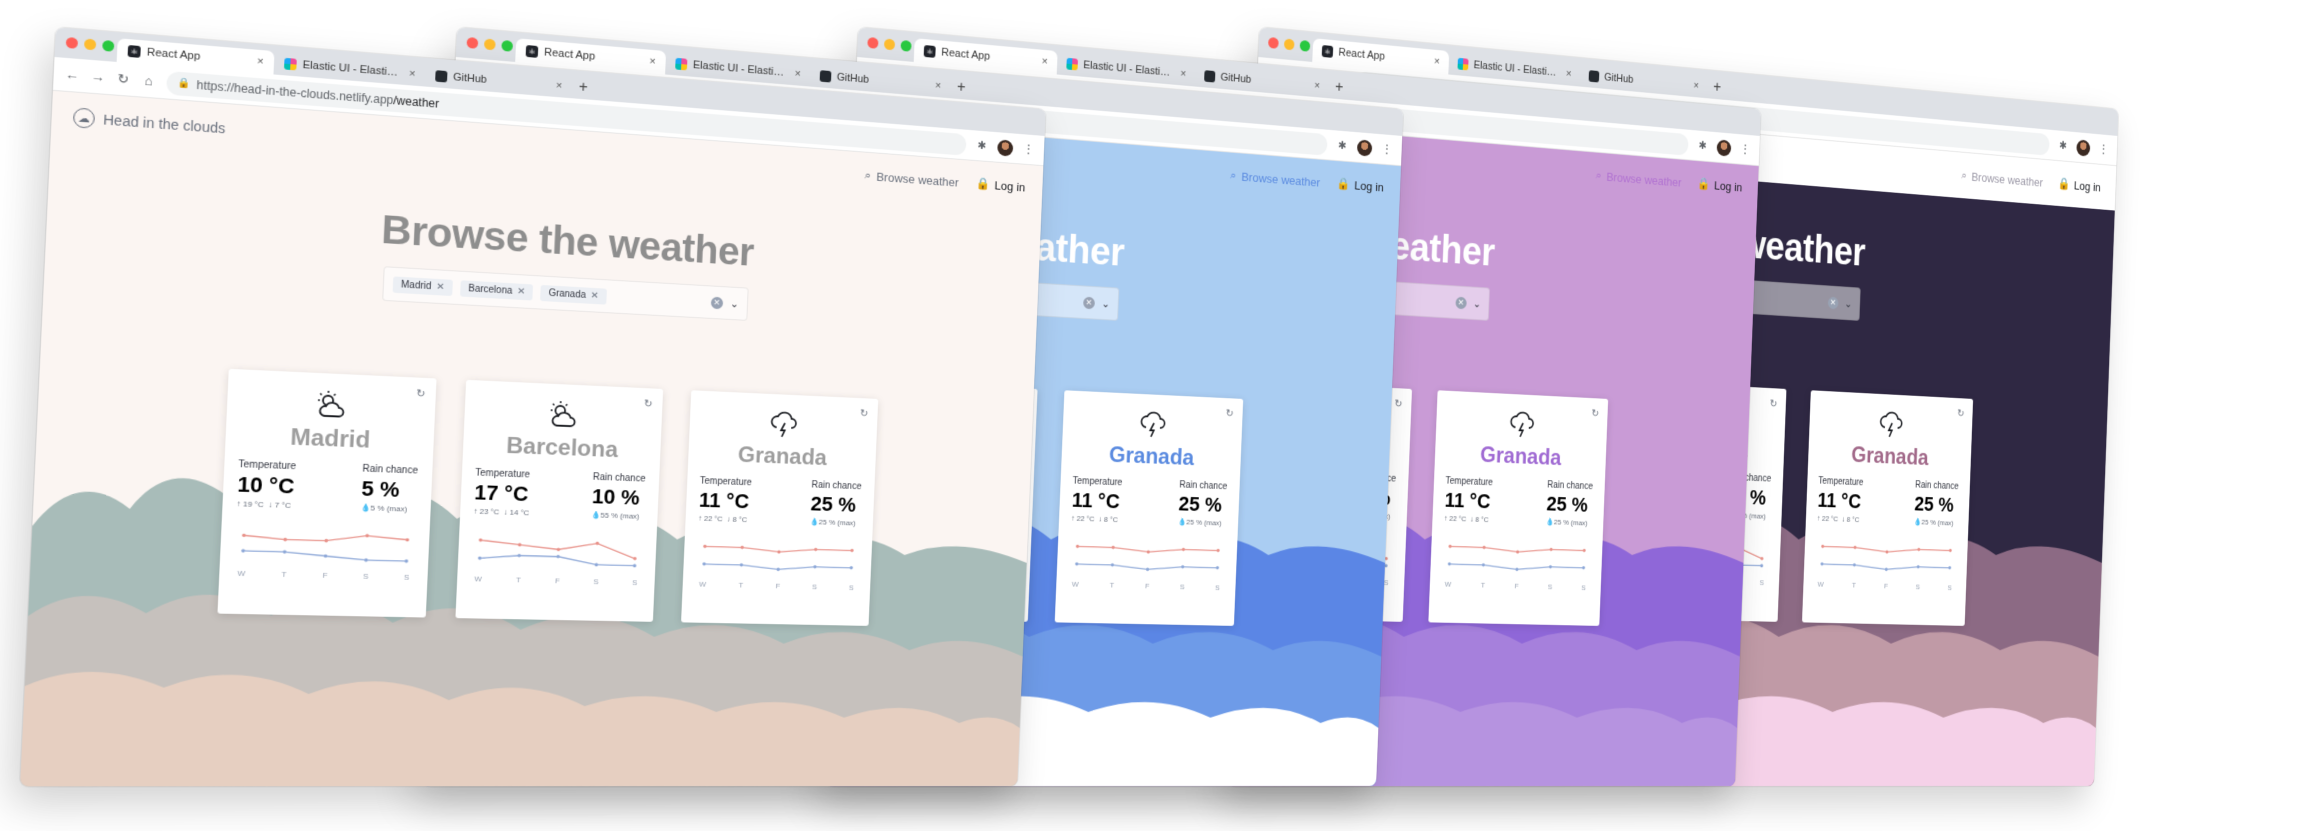 This screenshot has width=2306, height=831. I want to click on city-combobox: Madrid✕ Barcelona✕ Granada✕ ✕ ⌄, so click(565, 293).